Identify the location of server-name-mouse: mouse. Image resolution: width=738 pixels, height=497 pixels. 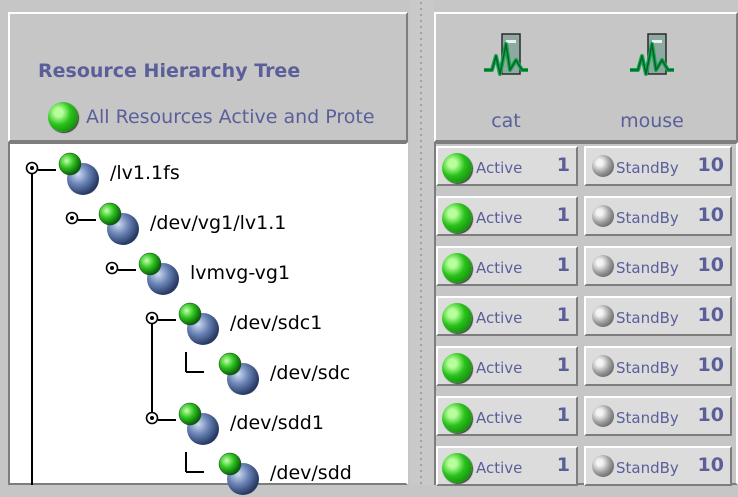
(652, 121).